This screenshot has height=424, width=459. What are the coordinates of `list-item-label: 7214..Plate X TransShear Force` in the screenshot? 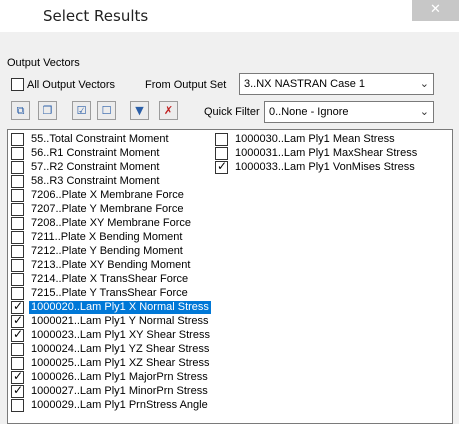 It's located at (110, 279).